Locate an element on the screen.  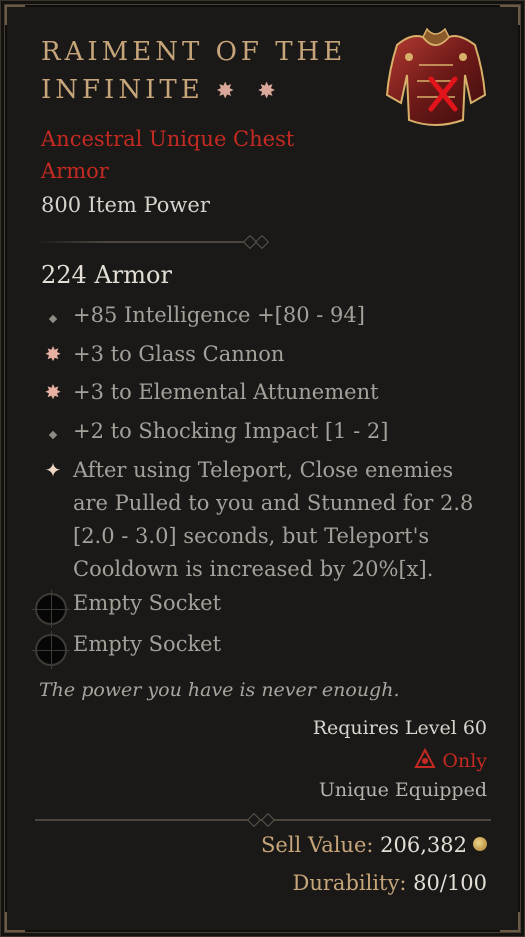
sell-value: Sell Value: 206,382 is located at coordinates (374, 845).